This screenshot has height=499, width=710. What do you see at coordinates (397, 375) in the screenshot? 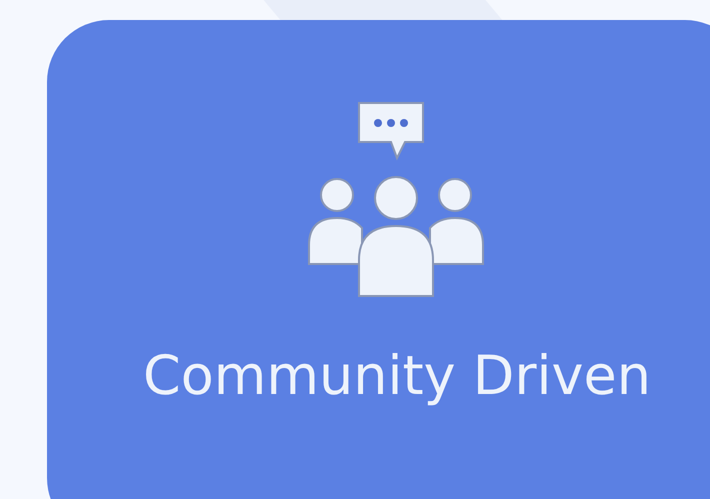
I see `card-title: Community Driven` at bounding box center [397, 375].